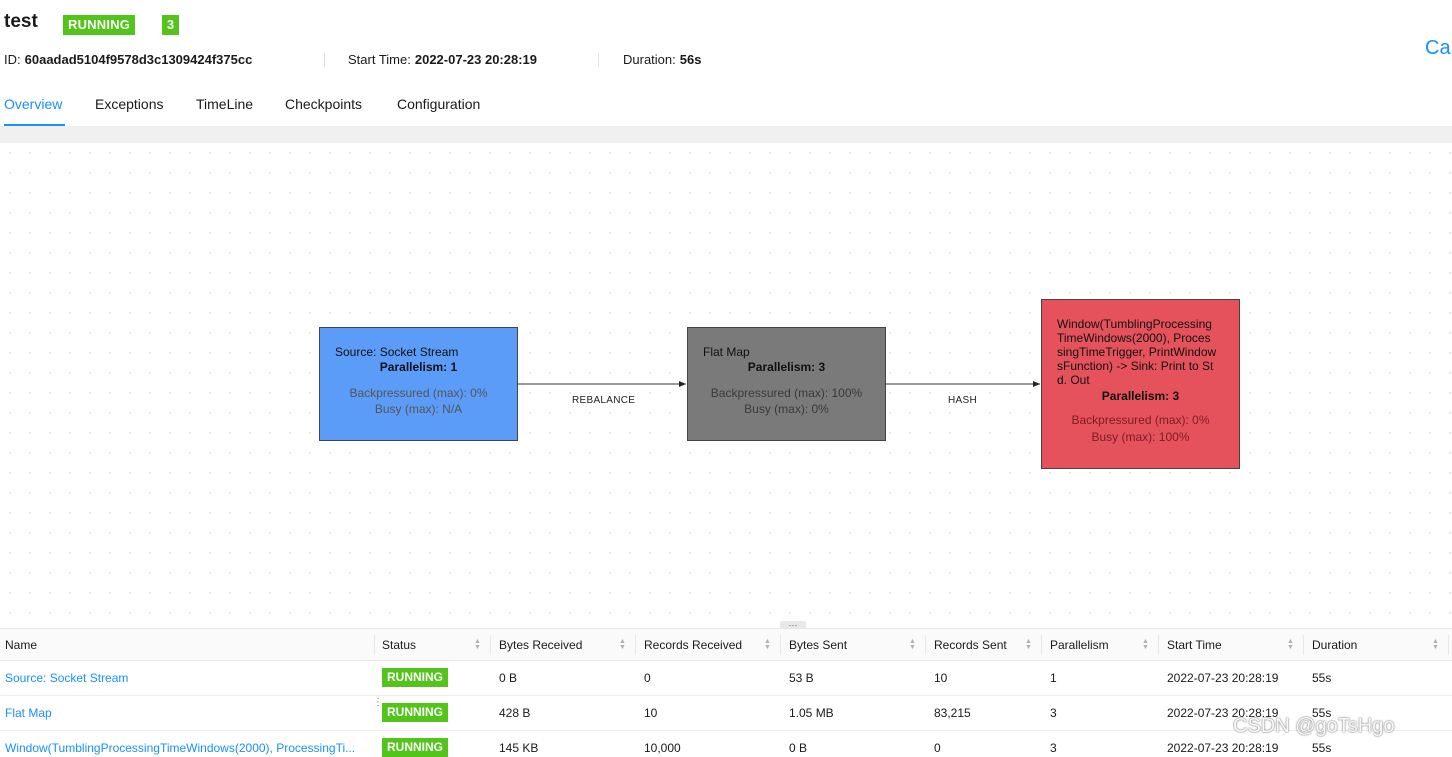 The height and width of the screenshot is (757, 1452). Describe the element at coordinates (418, 367) in the screenshot. I see `node-parallelism: Parallelism: 1` at that location.